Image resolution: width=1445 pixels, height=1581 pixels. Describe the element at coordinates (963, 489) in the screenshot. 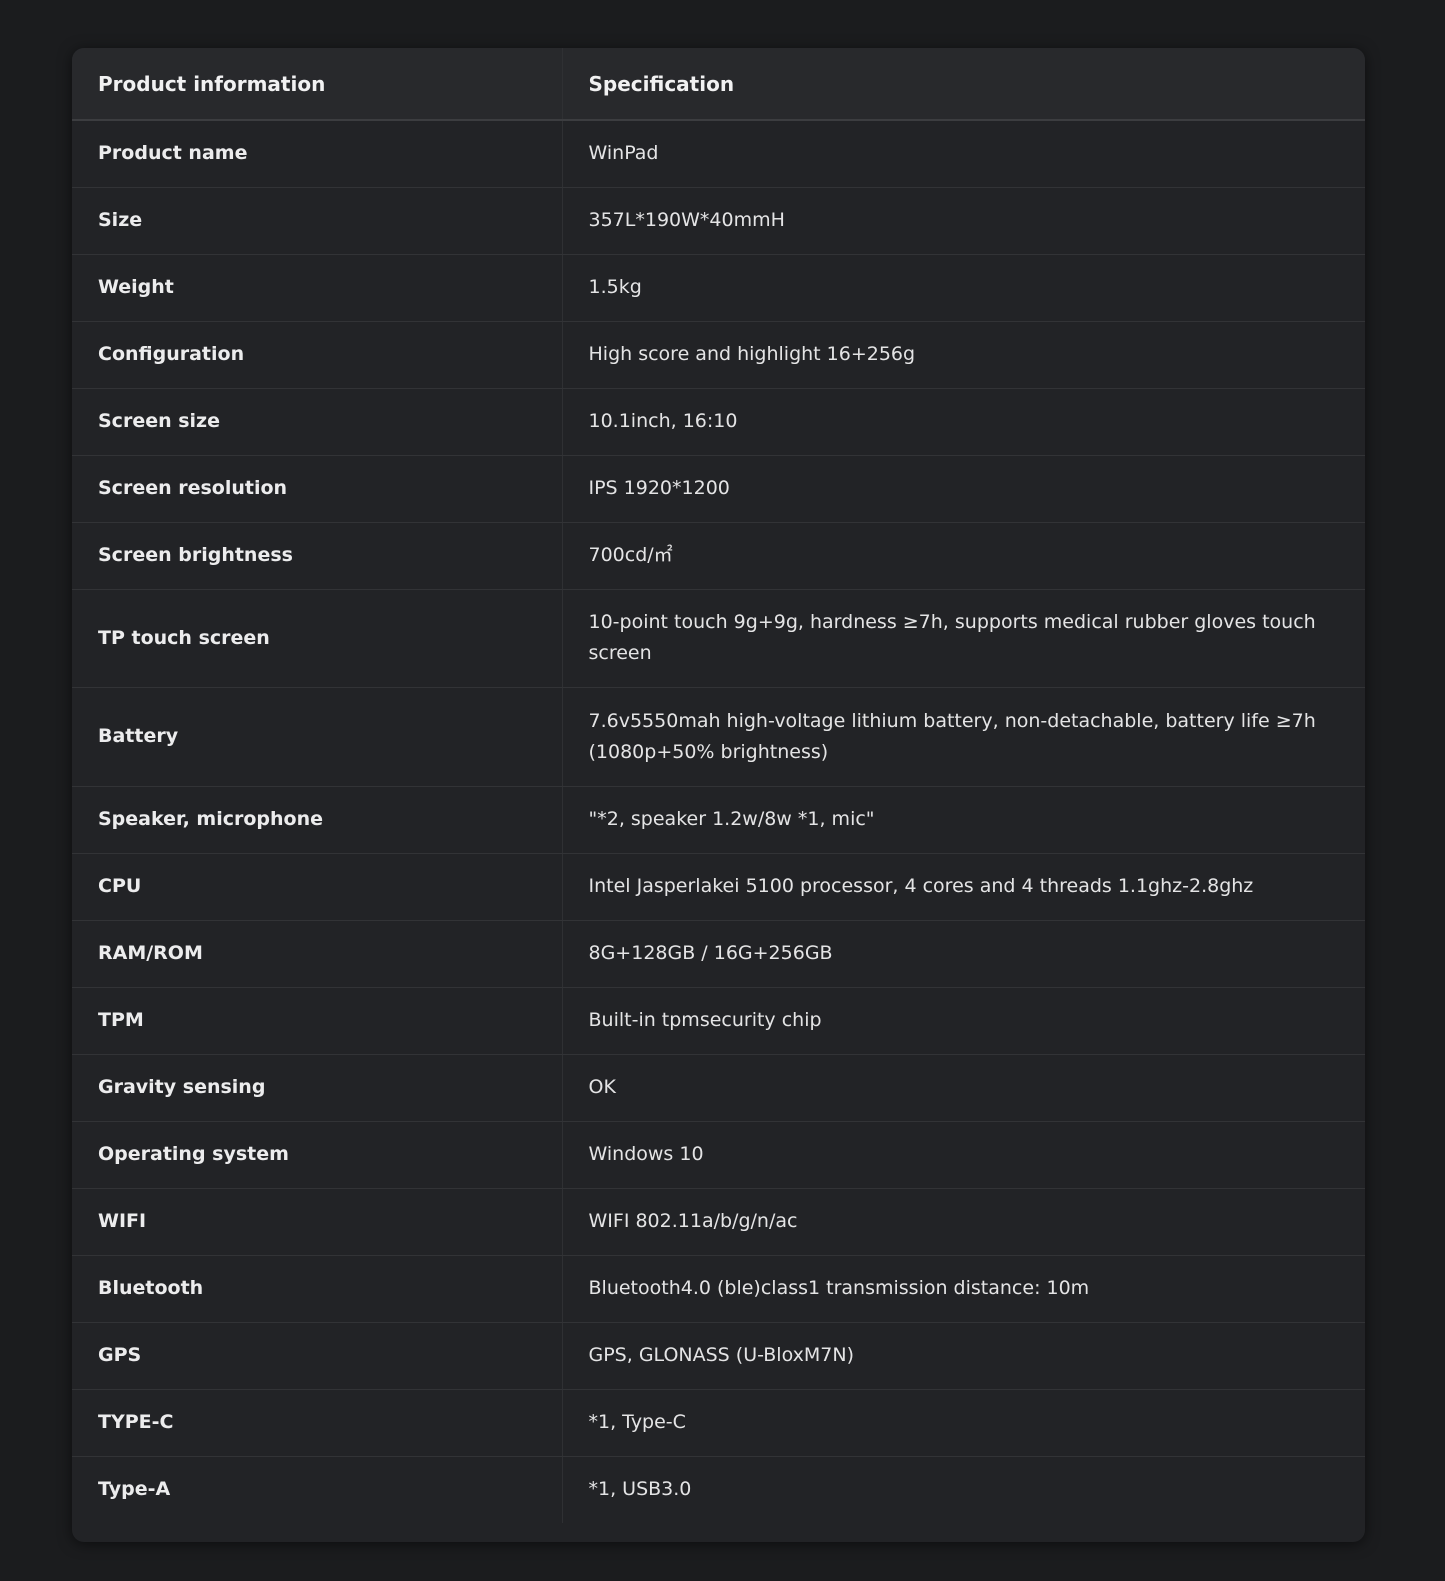

I see `row-value: IPS 1920*1200` at that location.